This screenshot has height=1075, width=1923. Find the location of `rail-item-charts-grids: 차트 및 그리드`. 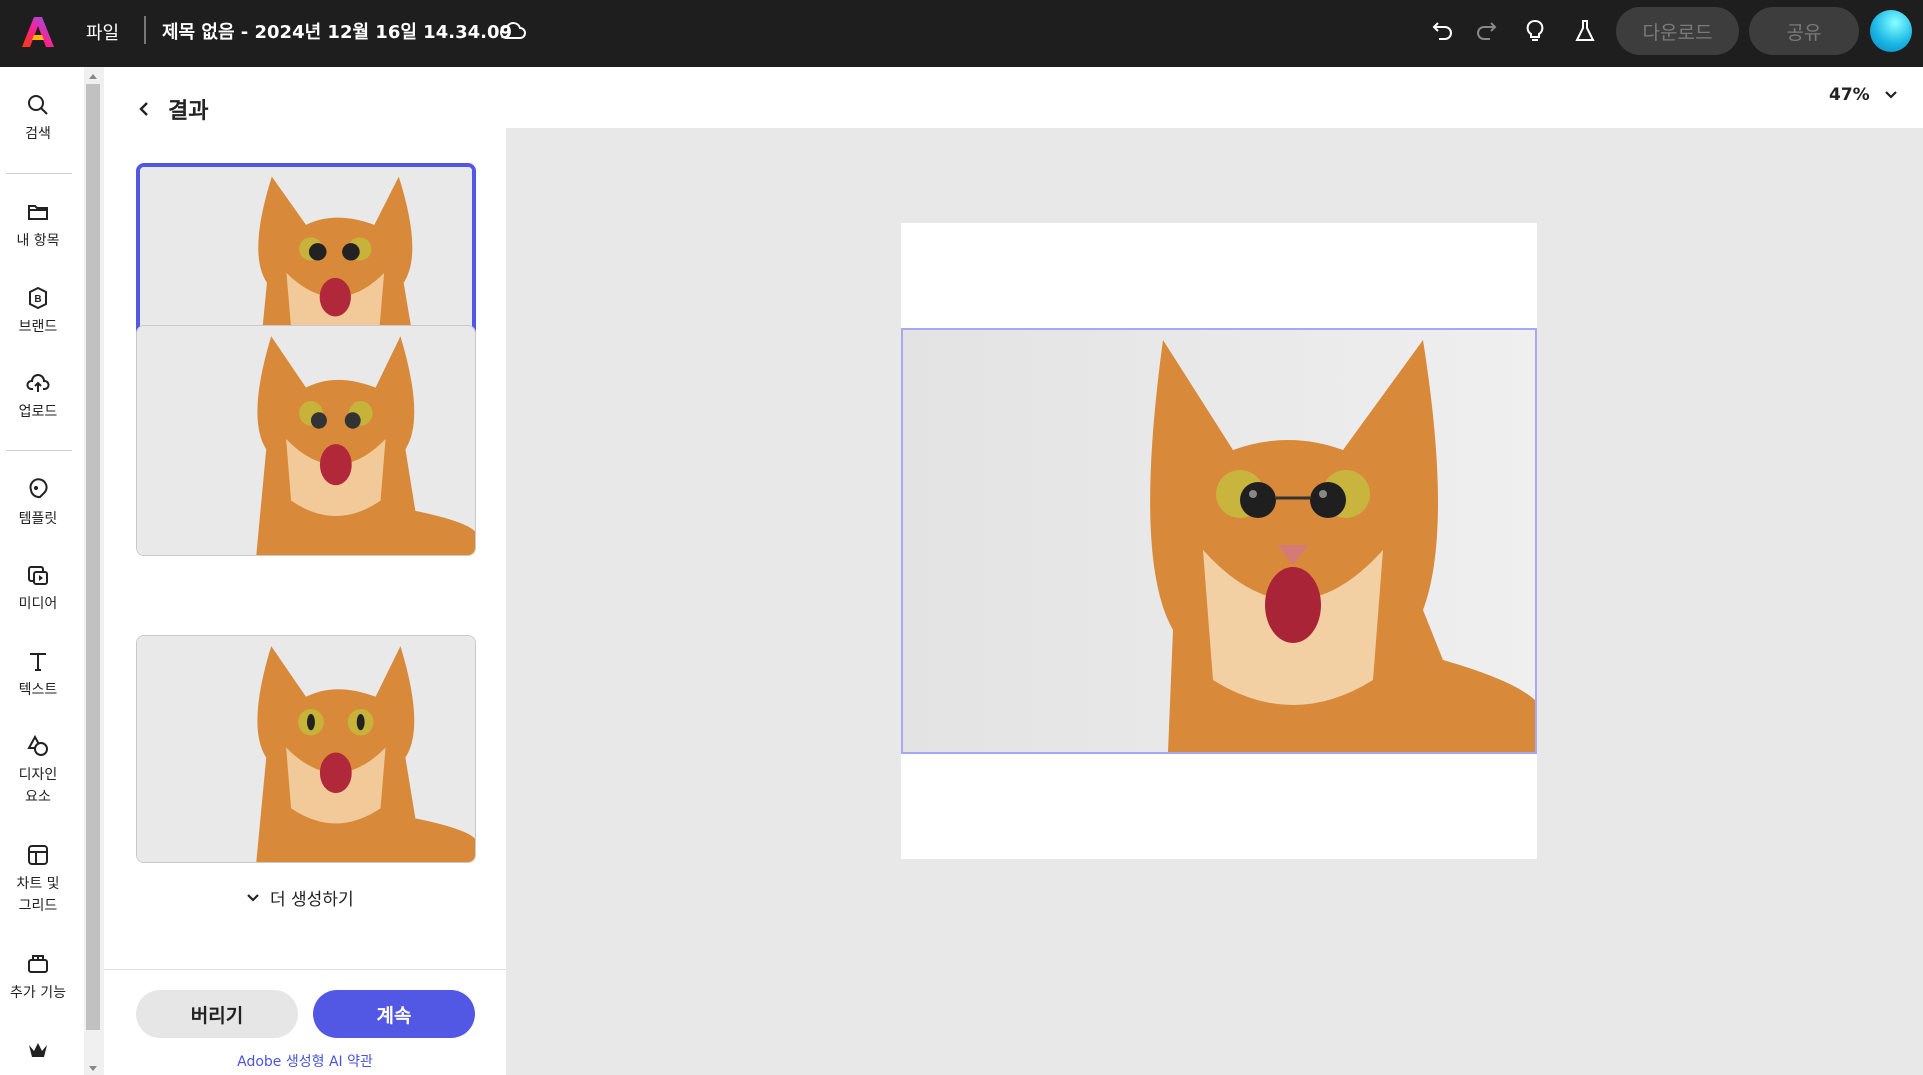

rail-item-charts-grids: 차트 및 그리드 is located at coordinates (38, 880).